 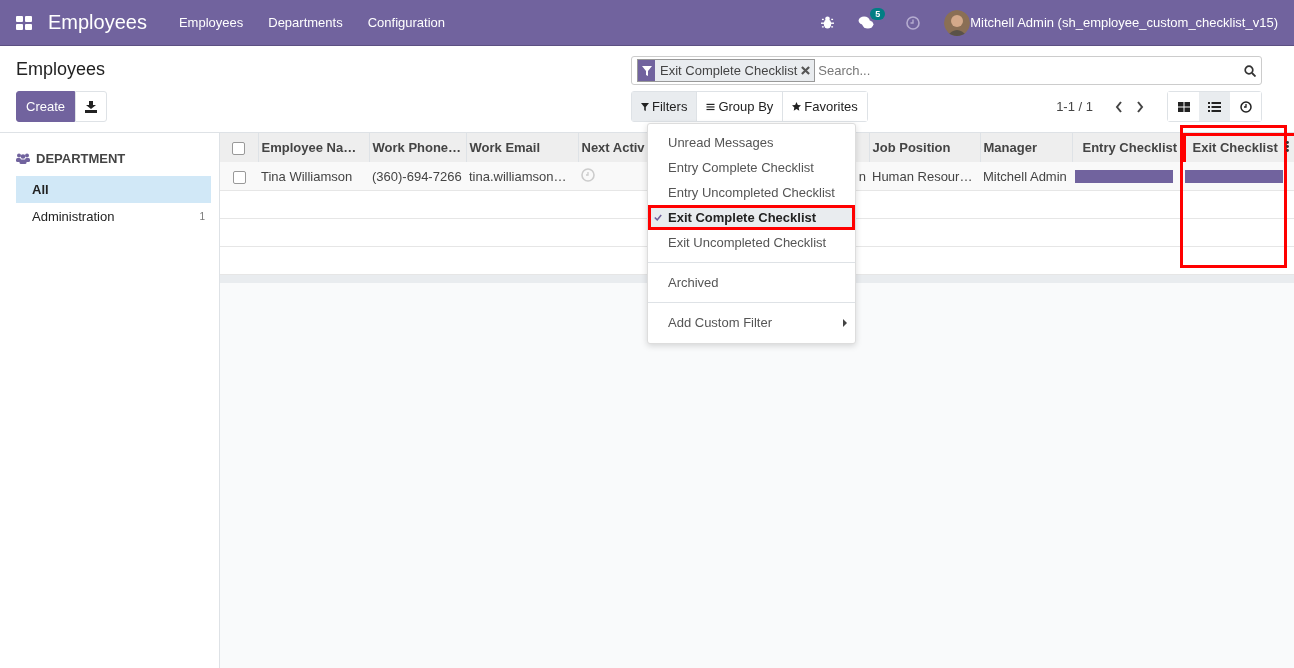 What do you see at coordinates (957, 22) in the screenshot?
I see `avatar` at bounding box center [957, 22].